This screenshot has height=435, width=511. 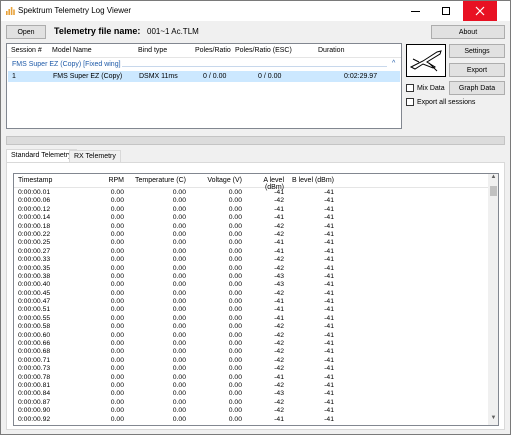 What do you see at coordinates (263, 50) in the screenshot?
I see `column-header-poles-ratio-esc: Poles/Ratio (ESC)` at bounding box center [263, 50].